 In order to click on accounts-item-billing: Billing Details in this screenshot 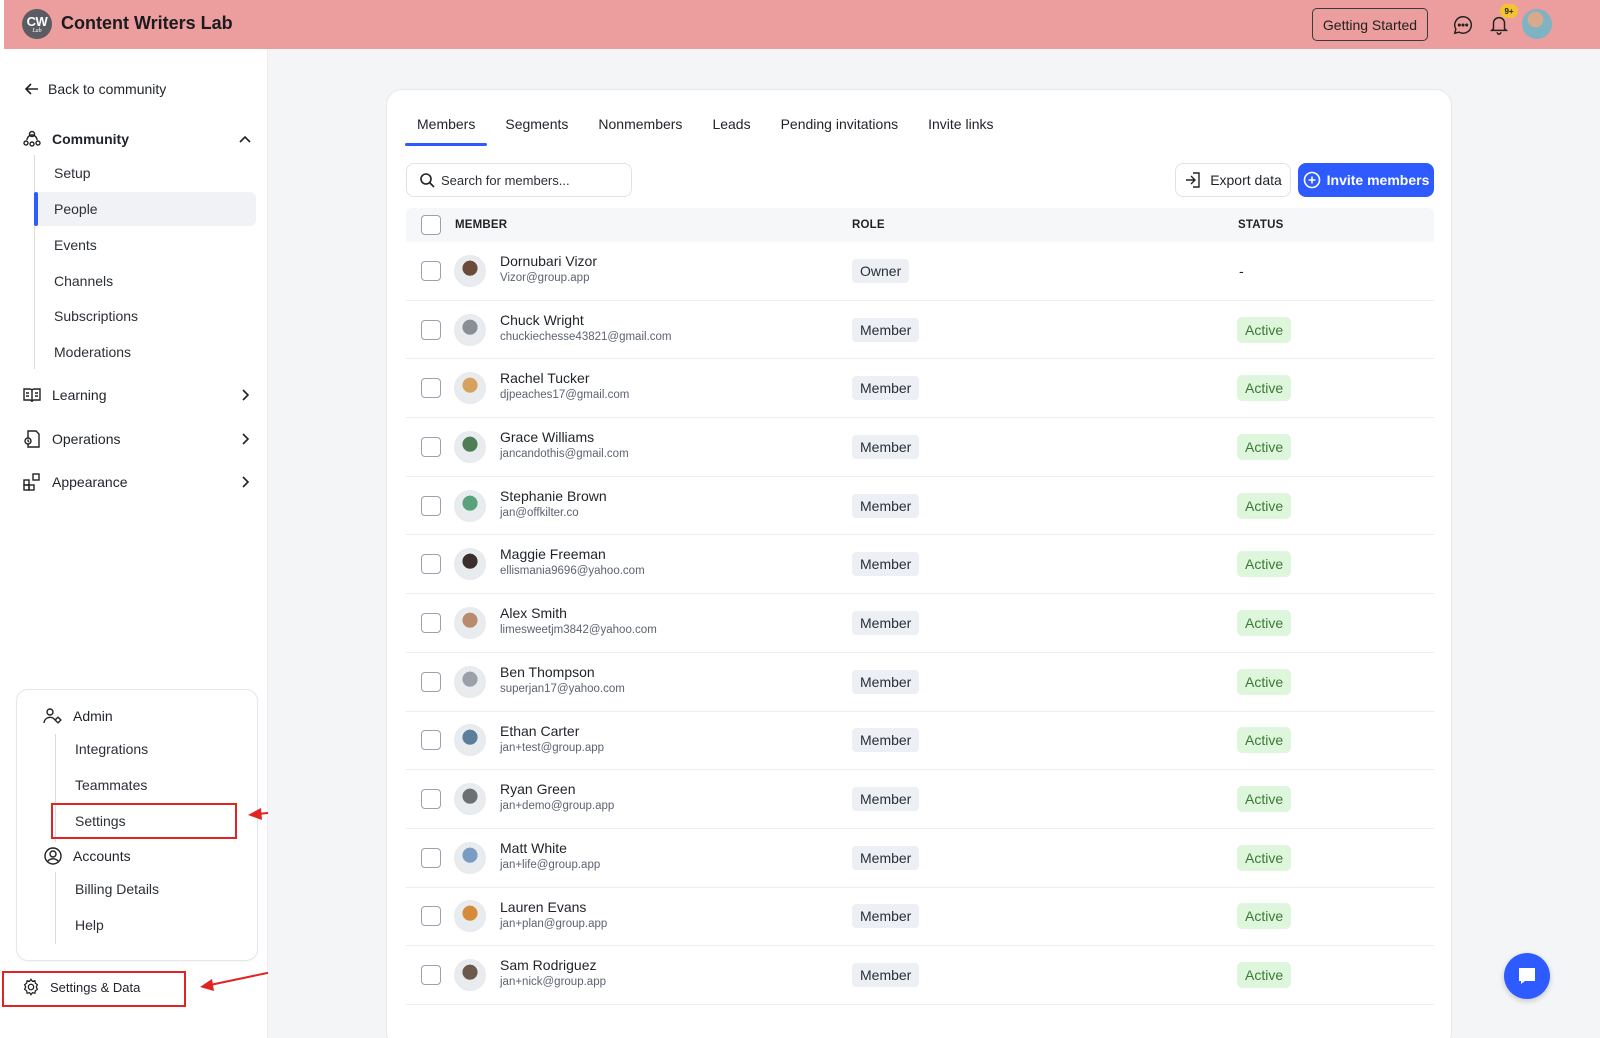, I will do `click(117, 889)`.